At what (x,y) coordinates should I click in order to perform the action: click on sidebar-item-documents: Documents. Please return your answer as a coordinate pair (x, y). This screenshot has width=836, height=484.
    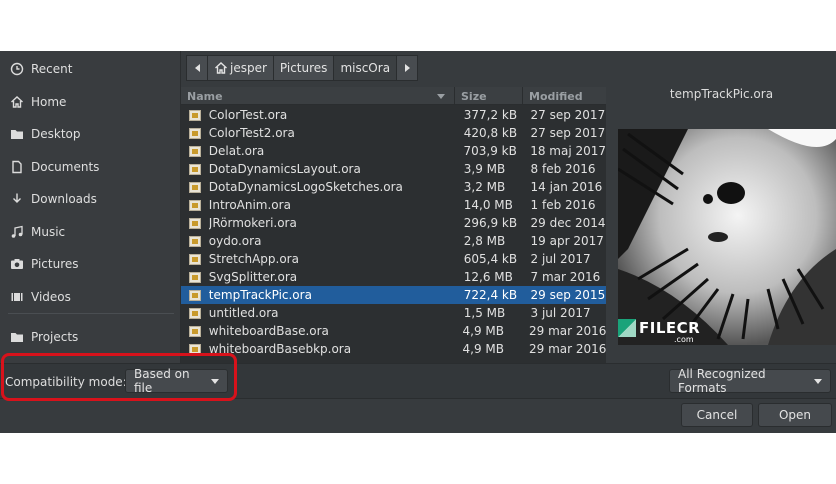
    Looking at the image, I should click on (90, 167).